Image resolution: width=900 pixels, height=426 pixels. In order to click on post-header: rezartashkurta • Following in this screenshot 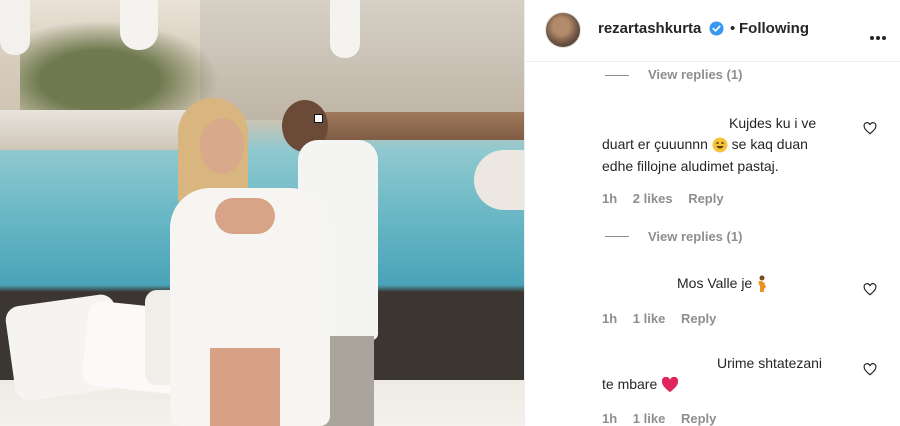, I will do `click(712, 31)`.